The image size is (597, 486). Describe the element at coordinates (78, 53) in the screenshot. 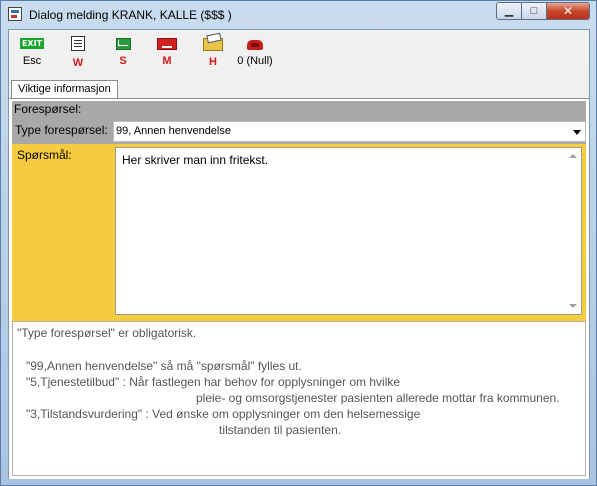

I see `w-button: W` at that location.